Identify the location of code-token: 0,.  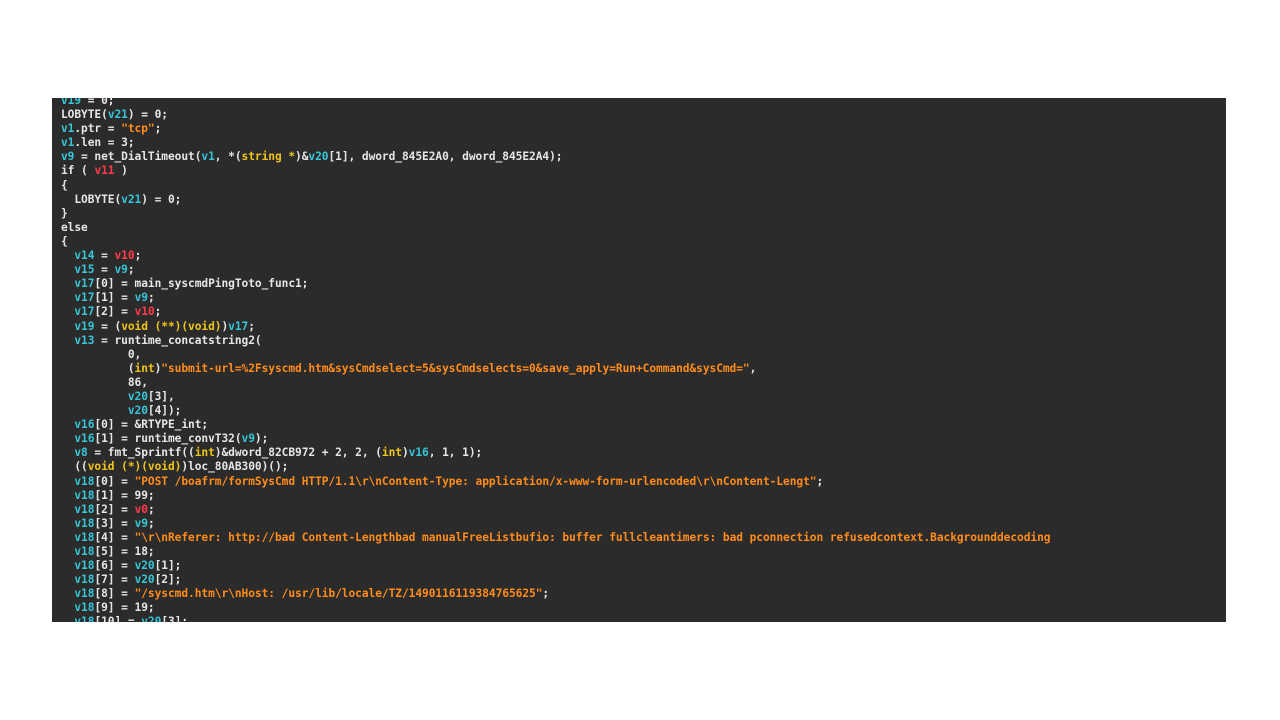
(101, 354).